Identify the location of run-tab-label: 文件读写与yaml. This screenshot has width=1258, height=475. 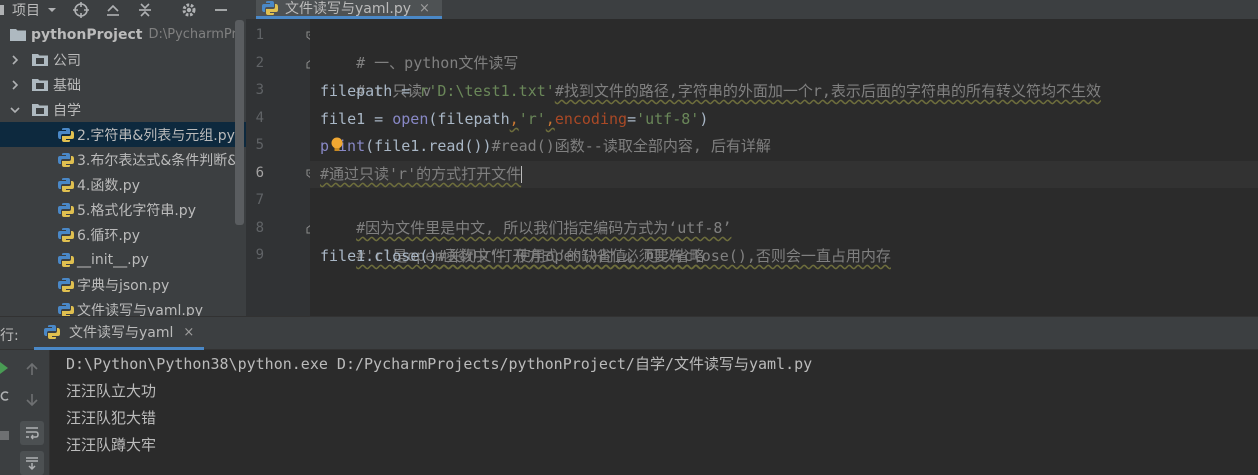
(121, 333).